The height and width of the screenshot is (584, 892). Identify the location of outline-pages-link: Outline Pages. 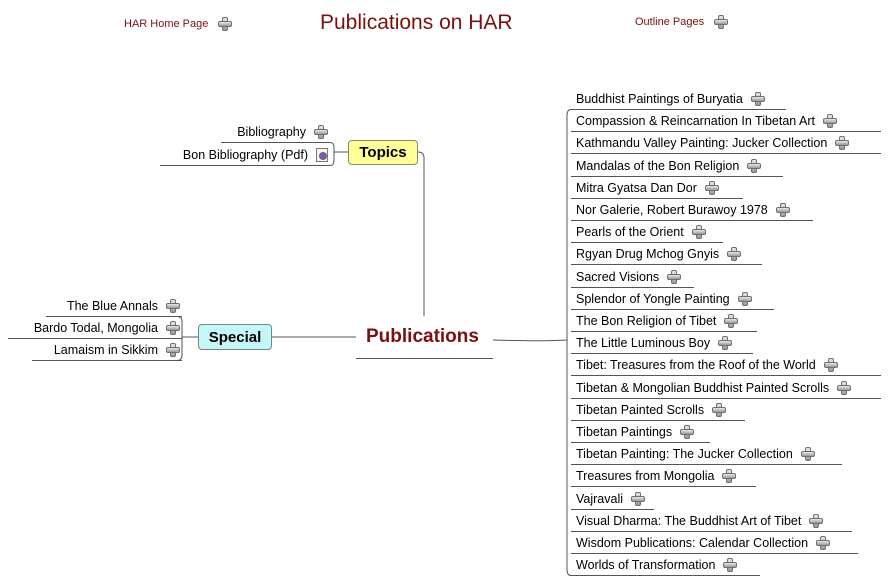
(682, 22).